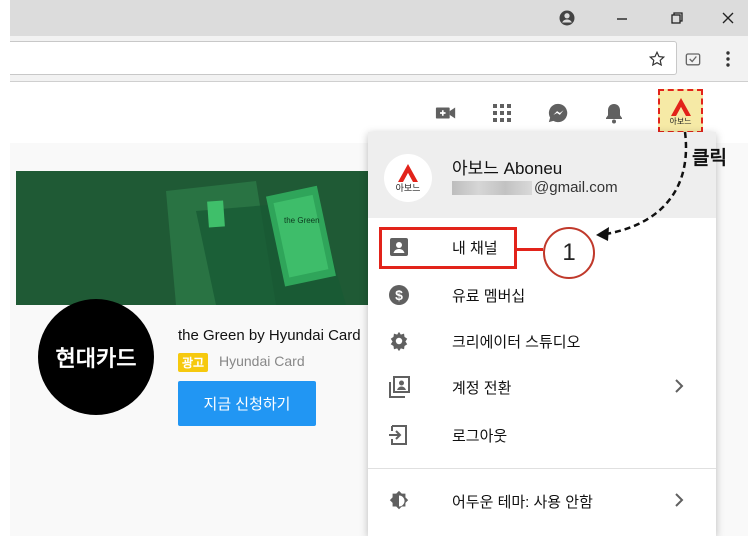  What do you see at coordinates (379, 18) in the screenshot?
I see `window-titlebar` at bounding box center [379, 18].